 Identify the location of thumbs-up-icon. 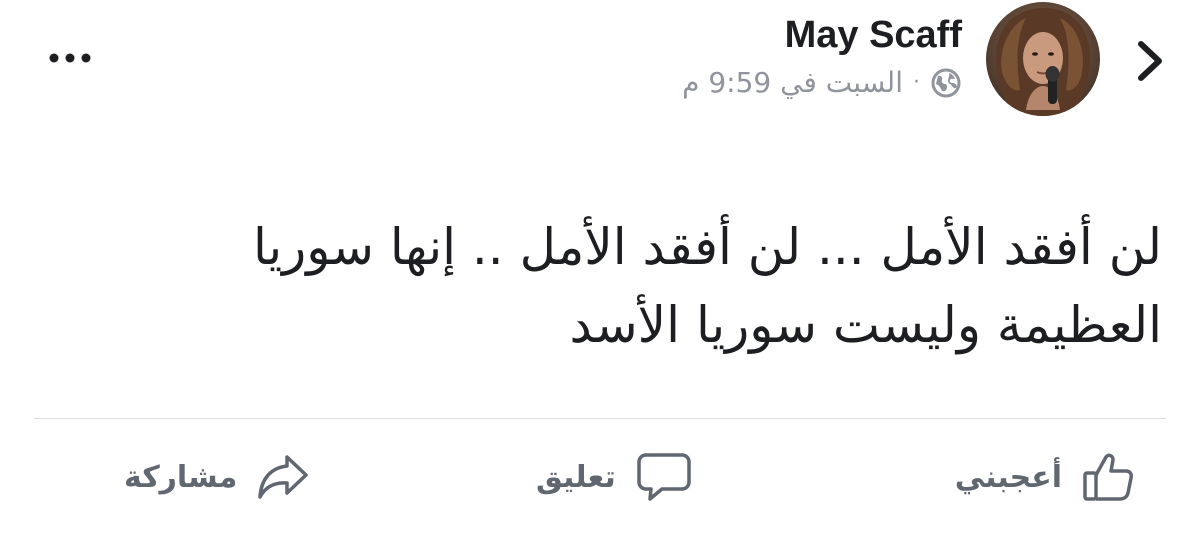
(1108, 477).